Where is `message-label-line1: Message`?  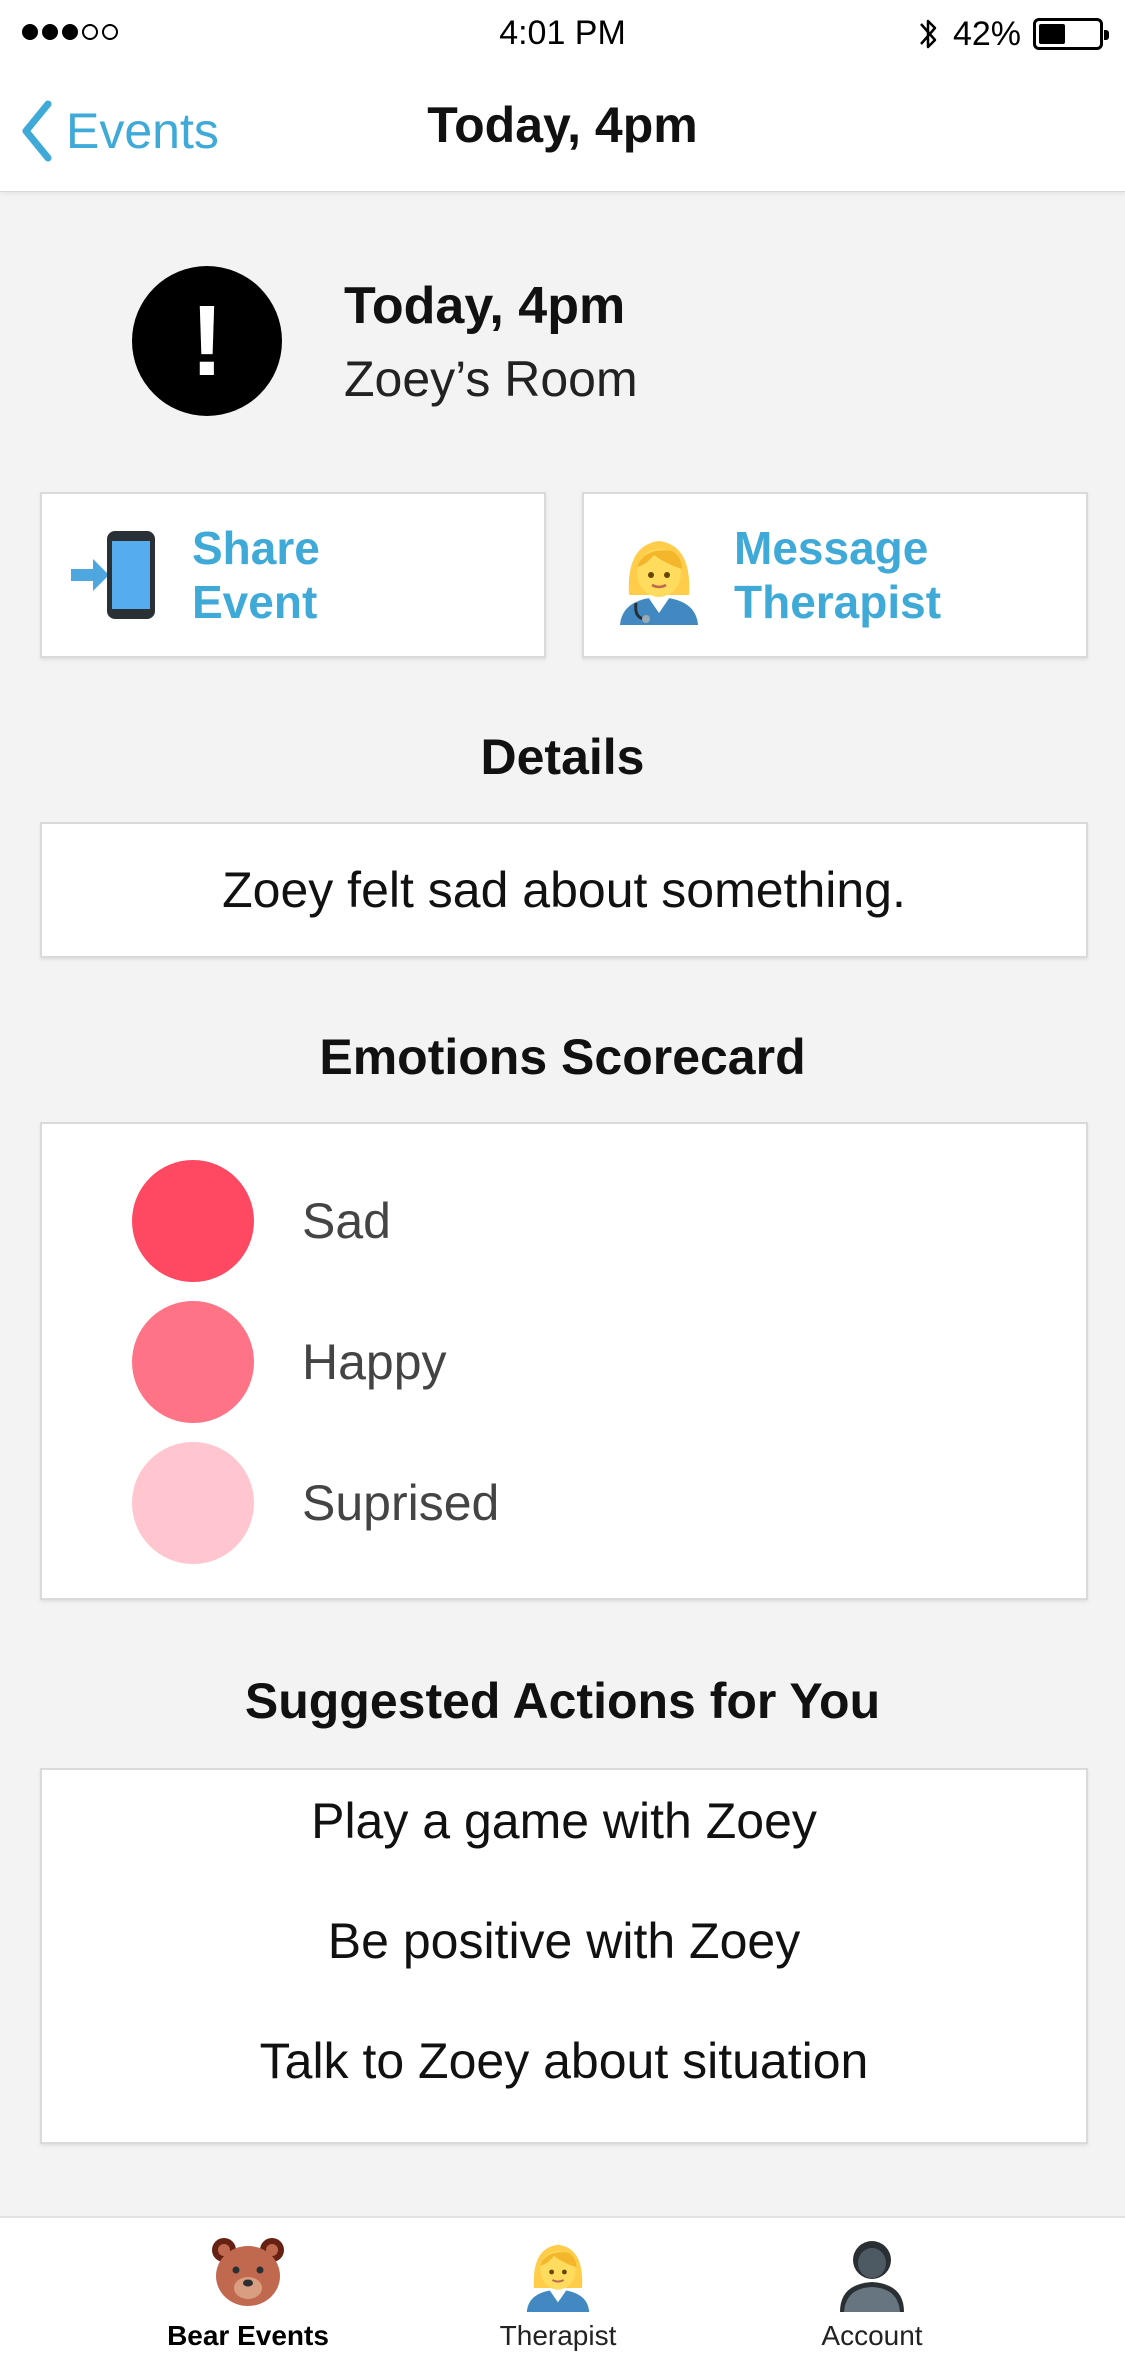
message-label-line1: Message is located at coordinates (831, 548).